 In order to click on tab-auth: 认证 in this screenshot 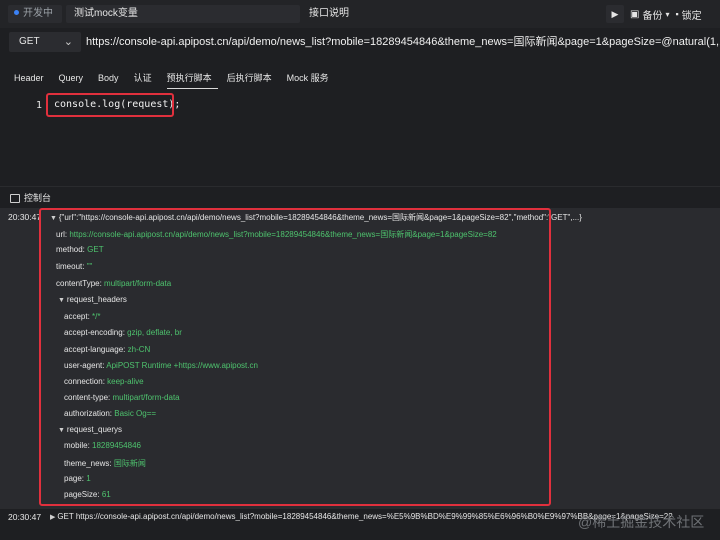, I will do `click(146, 80)`.